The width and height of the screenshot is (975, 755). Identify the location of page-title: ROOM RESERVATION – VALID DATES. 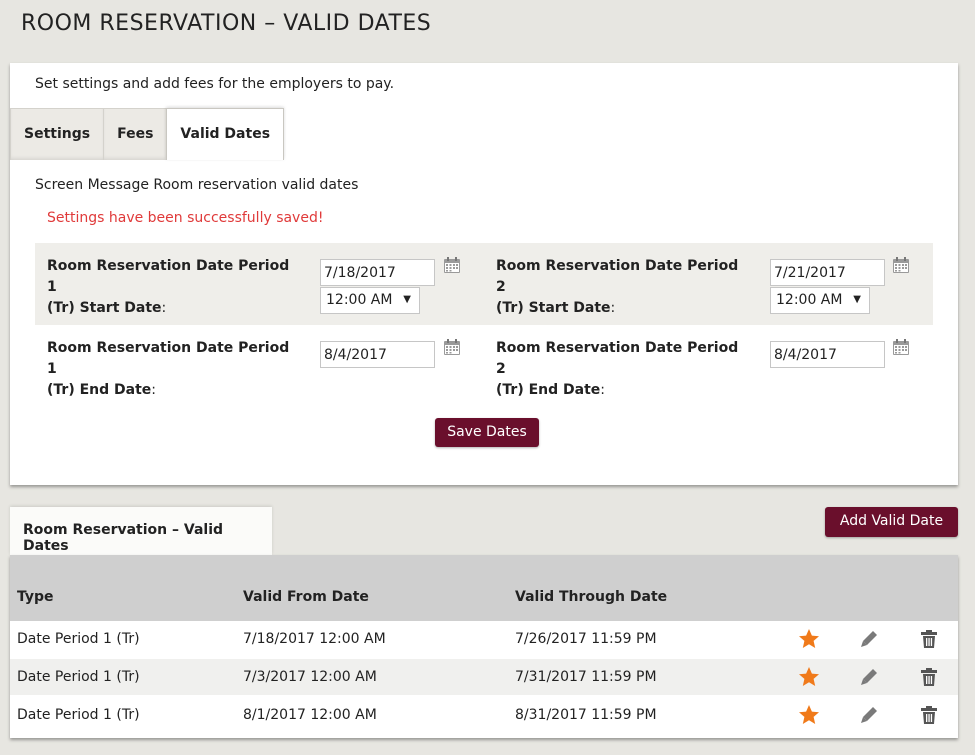
(226, 23).